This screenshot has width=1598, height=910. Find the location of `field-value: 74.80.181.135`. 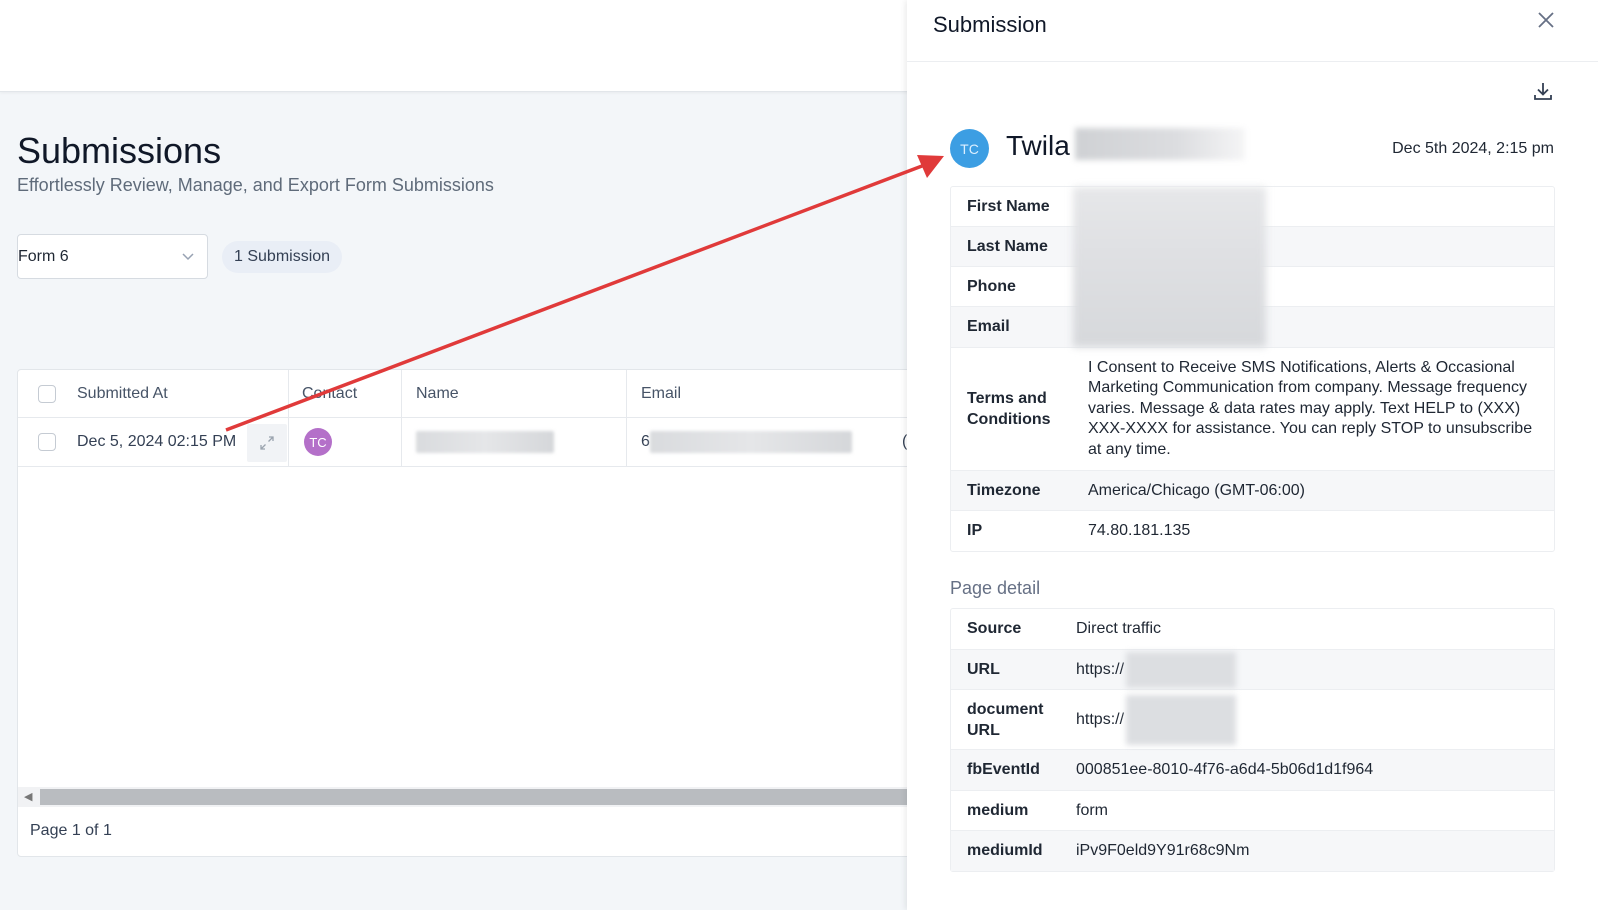

field-value: 74.80.181.135 is located at coordinates (1139, 530).